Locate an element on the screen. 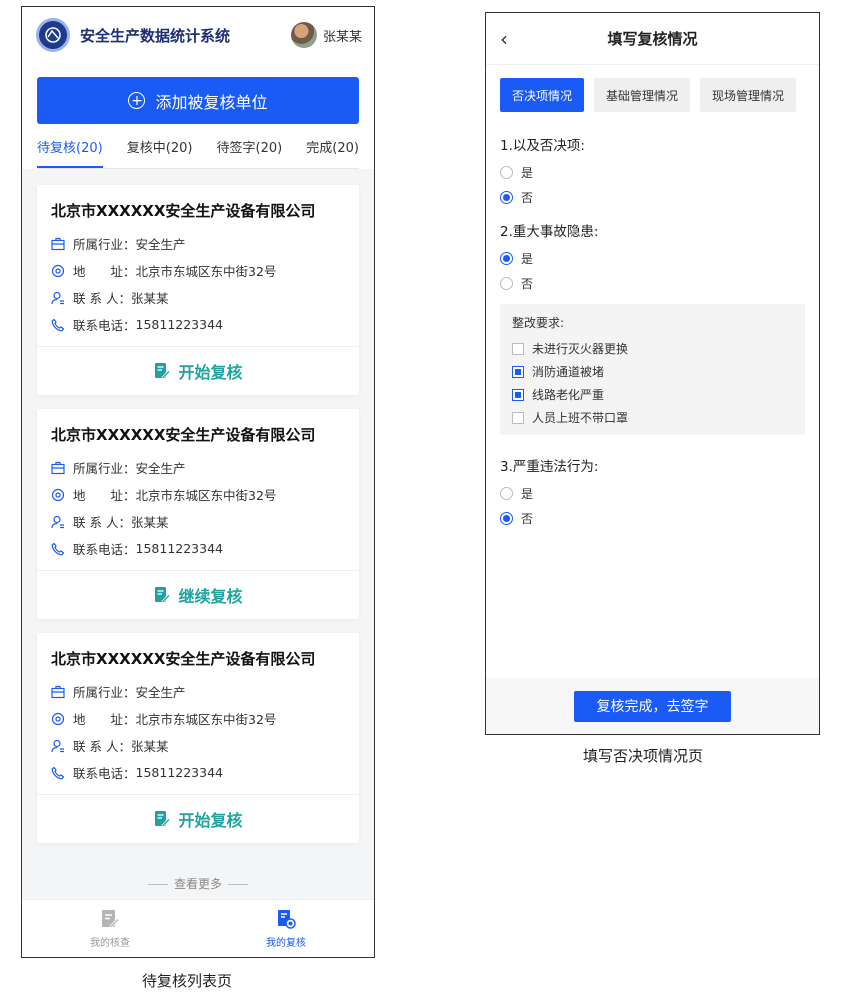 This screenshot has width=841, height=1006. form-footer: 复核完成，去签字 is located at coordinates (652, 706).